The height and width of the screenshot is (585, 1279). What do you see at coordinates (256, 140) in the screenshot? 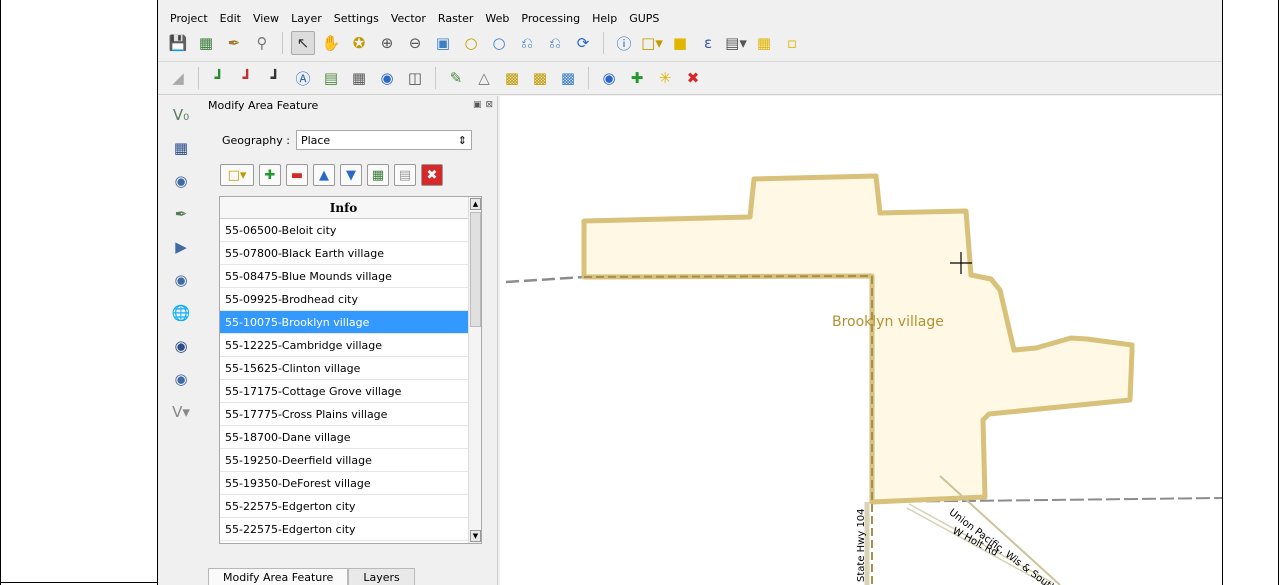
I see `geography-label: Geography :` at bounding box center [256, 140].